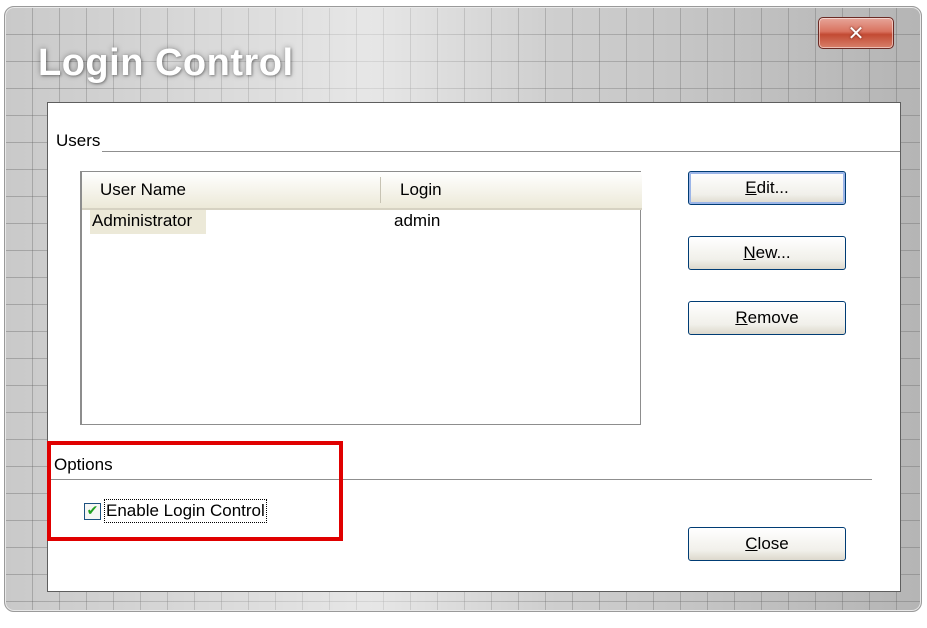 The height and width of the screenshot is (628, 927). I want to click on close-button: Close, so click(767, 544).